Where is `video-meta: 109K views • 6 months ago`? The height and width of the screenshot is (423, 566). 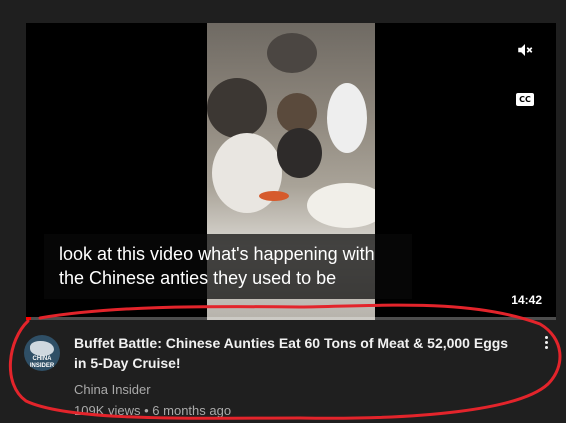 video-meta: 109K views • 6 months ago is located at coordinates (152, 410).